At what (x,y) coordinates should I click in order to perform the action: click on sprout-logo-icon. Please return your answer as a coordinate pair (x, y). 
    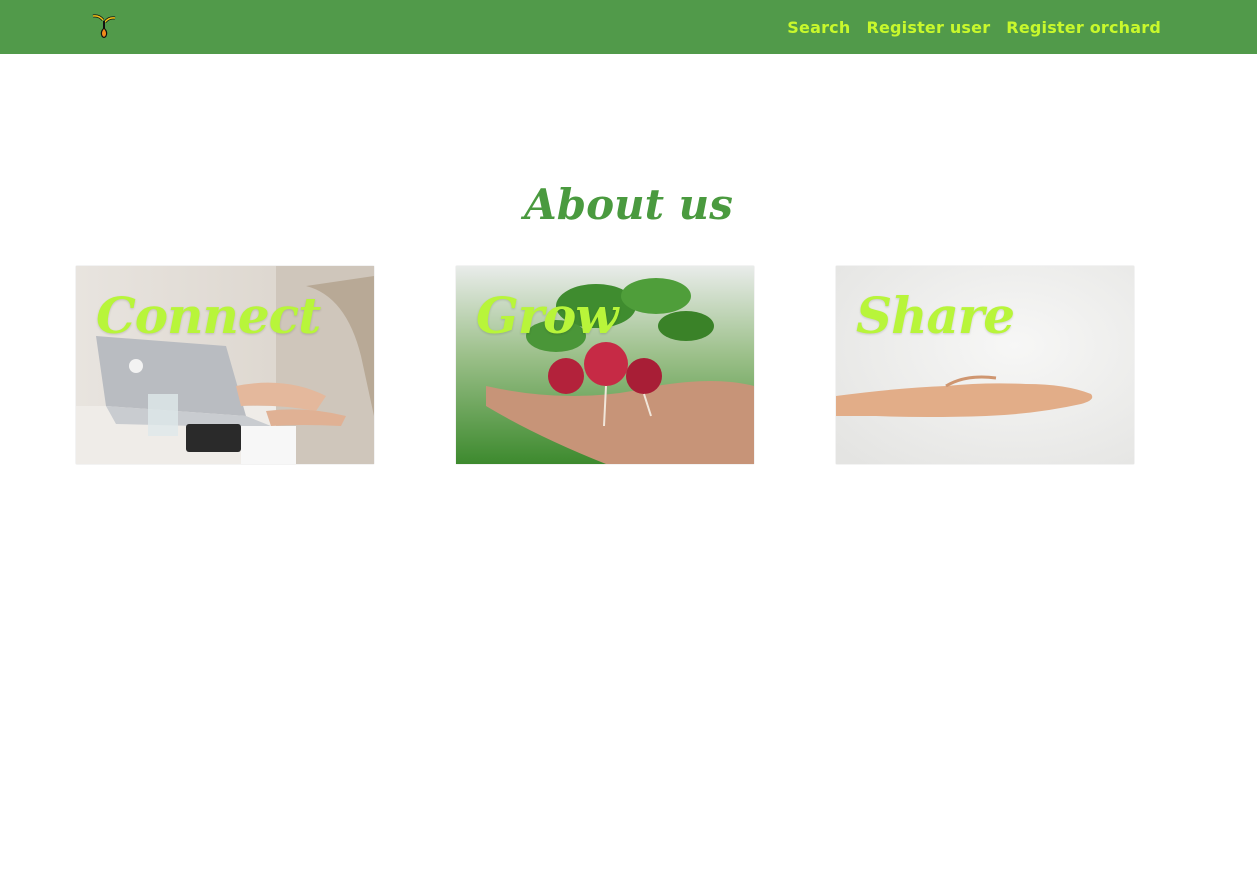
    Looking at the image, I should click on (104, 26).